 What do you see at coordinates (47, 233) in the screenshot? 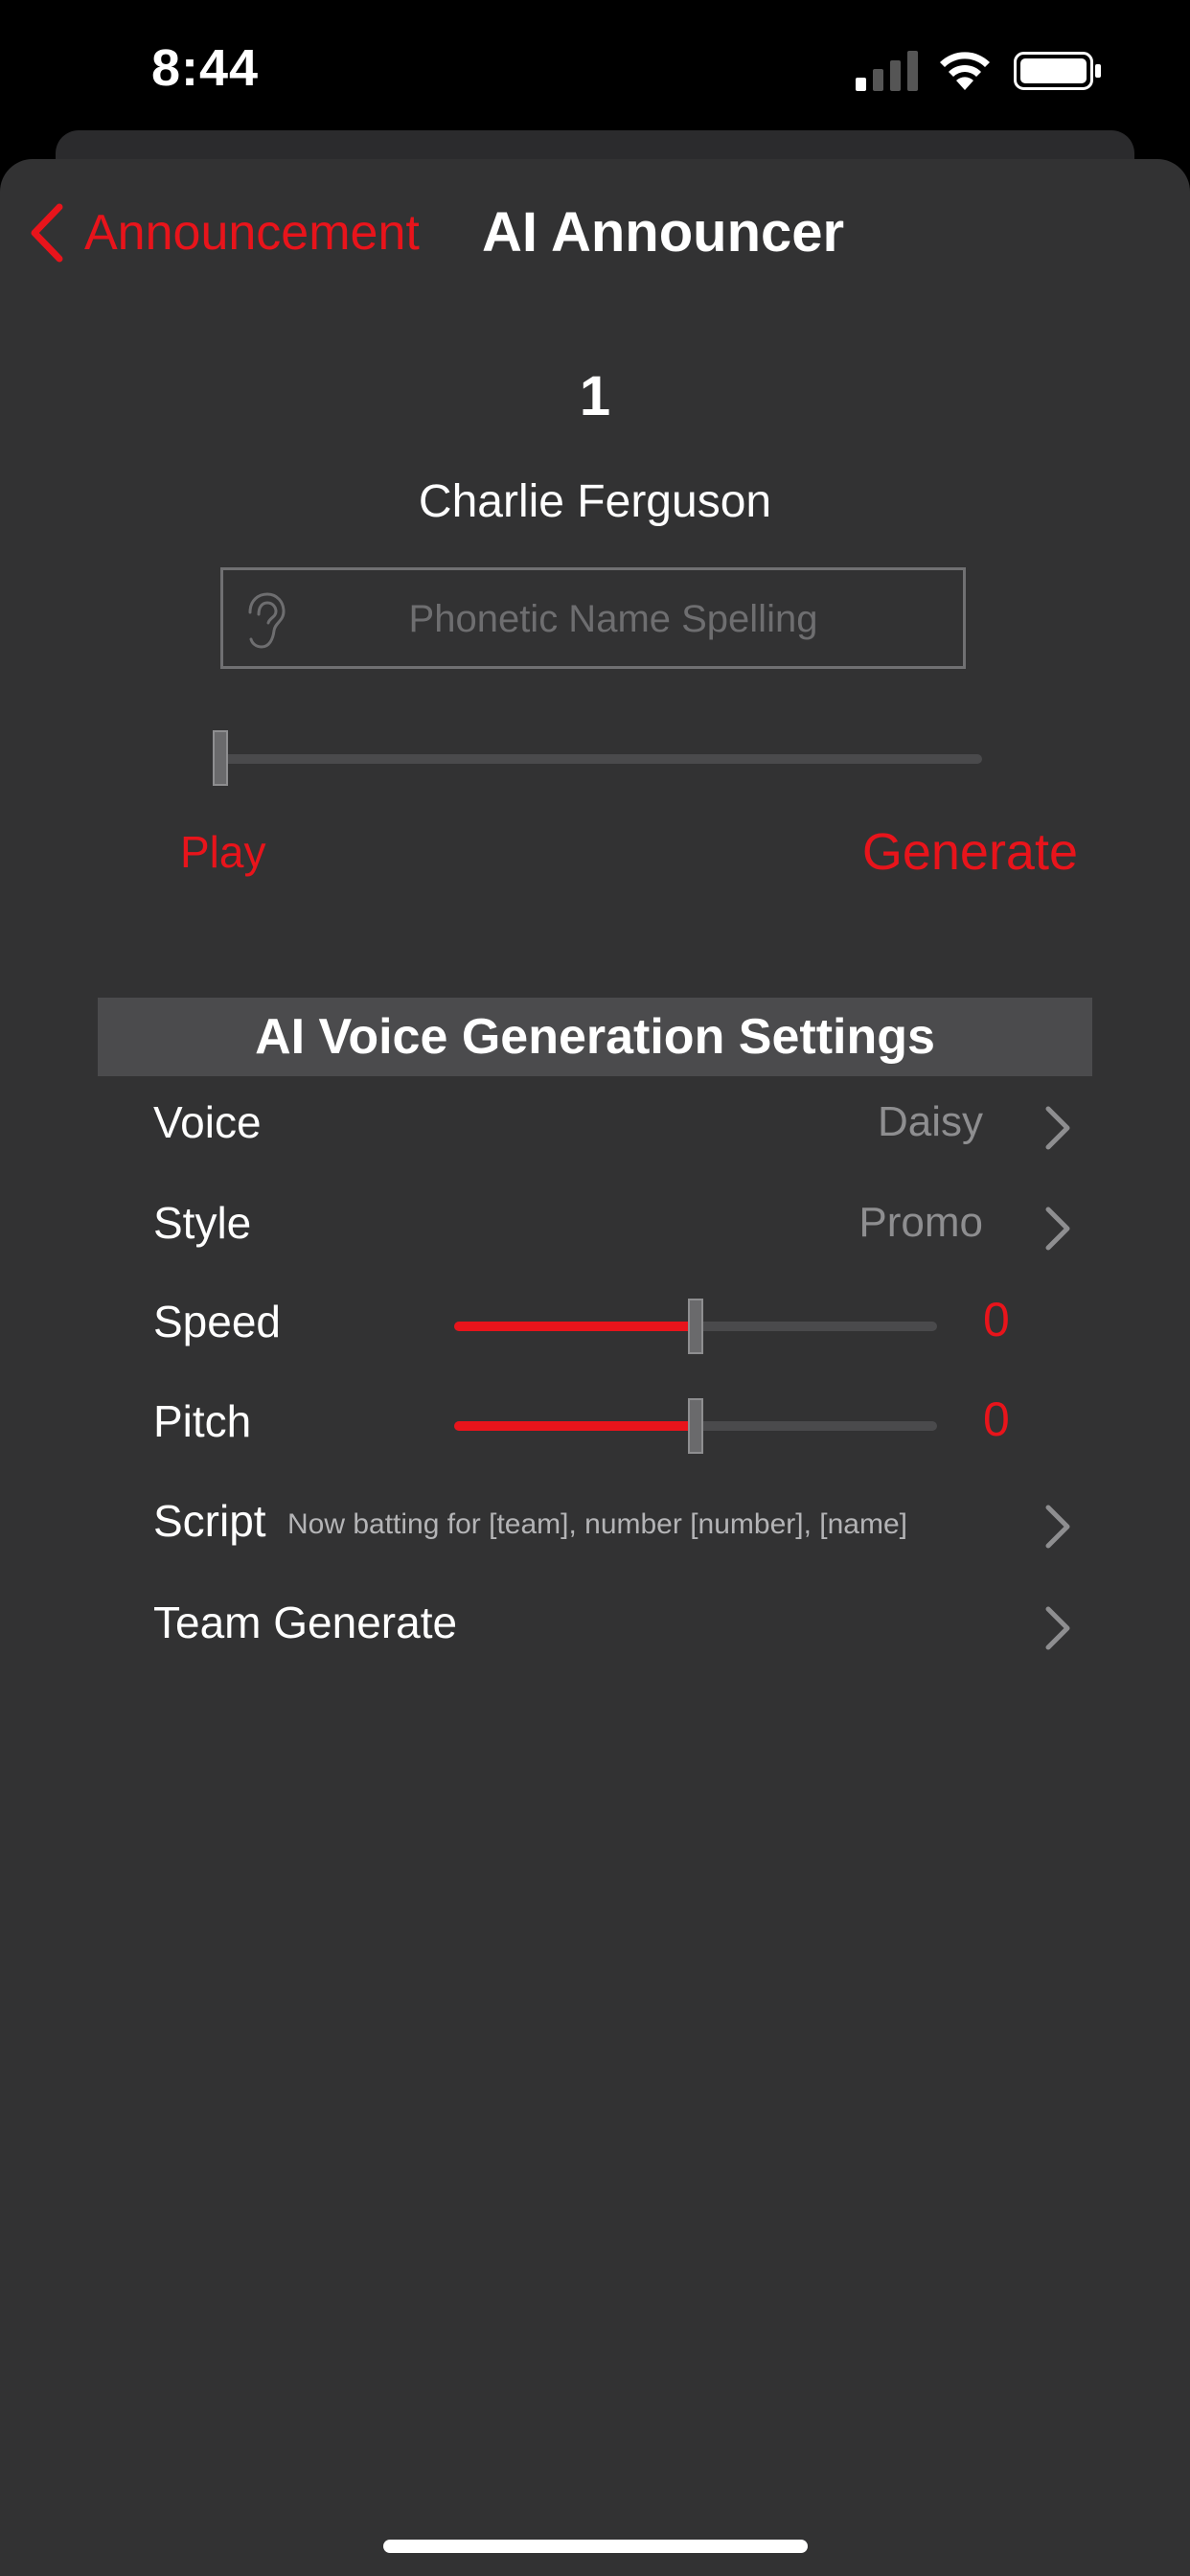
I see `chevron-left-icon` at bounding box center [47, 233].